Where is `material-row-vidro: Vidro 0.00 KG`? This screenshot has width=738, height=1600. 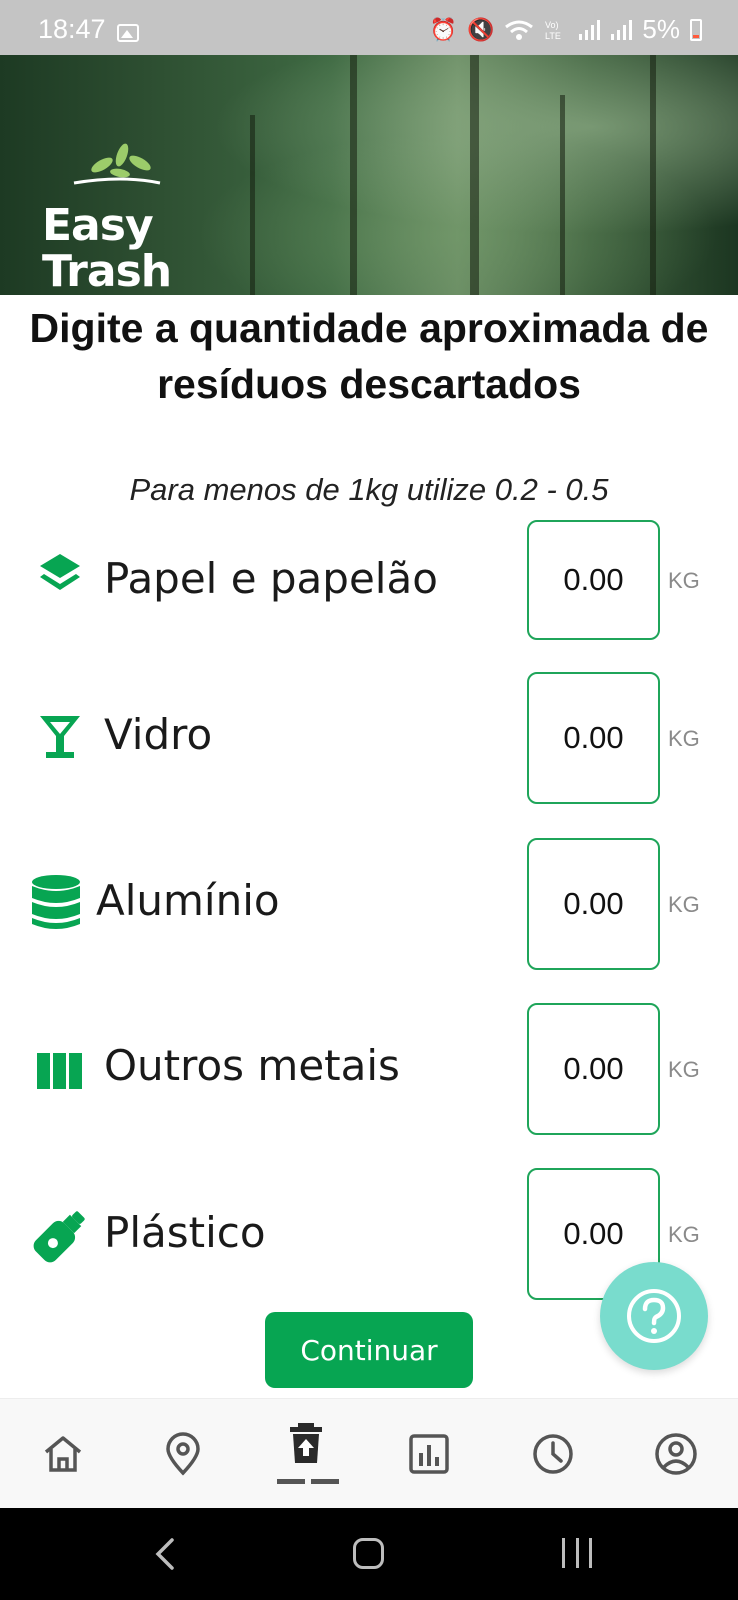 material-row-vidro: Vidro 0.00 KG is located at coordinates (369, 738).